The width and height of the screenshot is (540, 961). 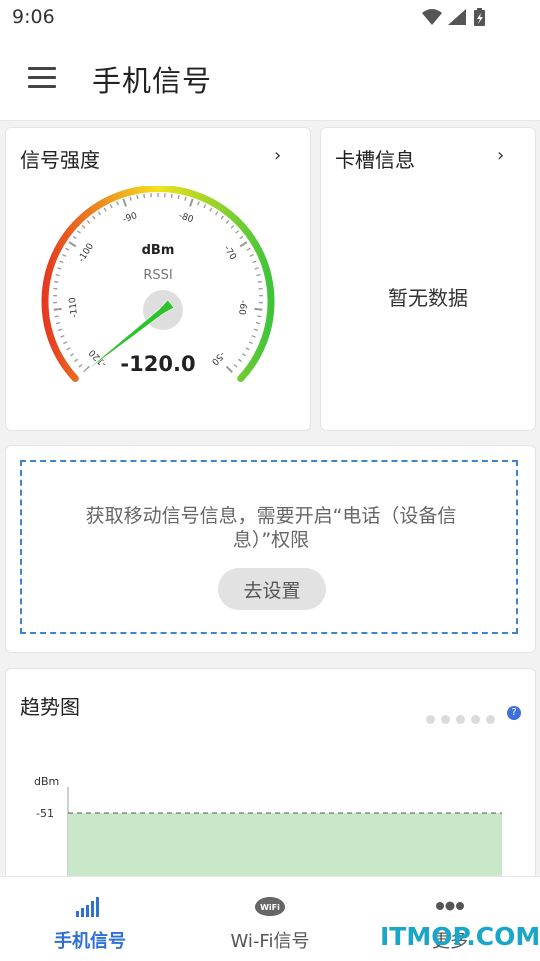 I want to click on chart-y-tick: -51, so click(x=45, y=813).